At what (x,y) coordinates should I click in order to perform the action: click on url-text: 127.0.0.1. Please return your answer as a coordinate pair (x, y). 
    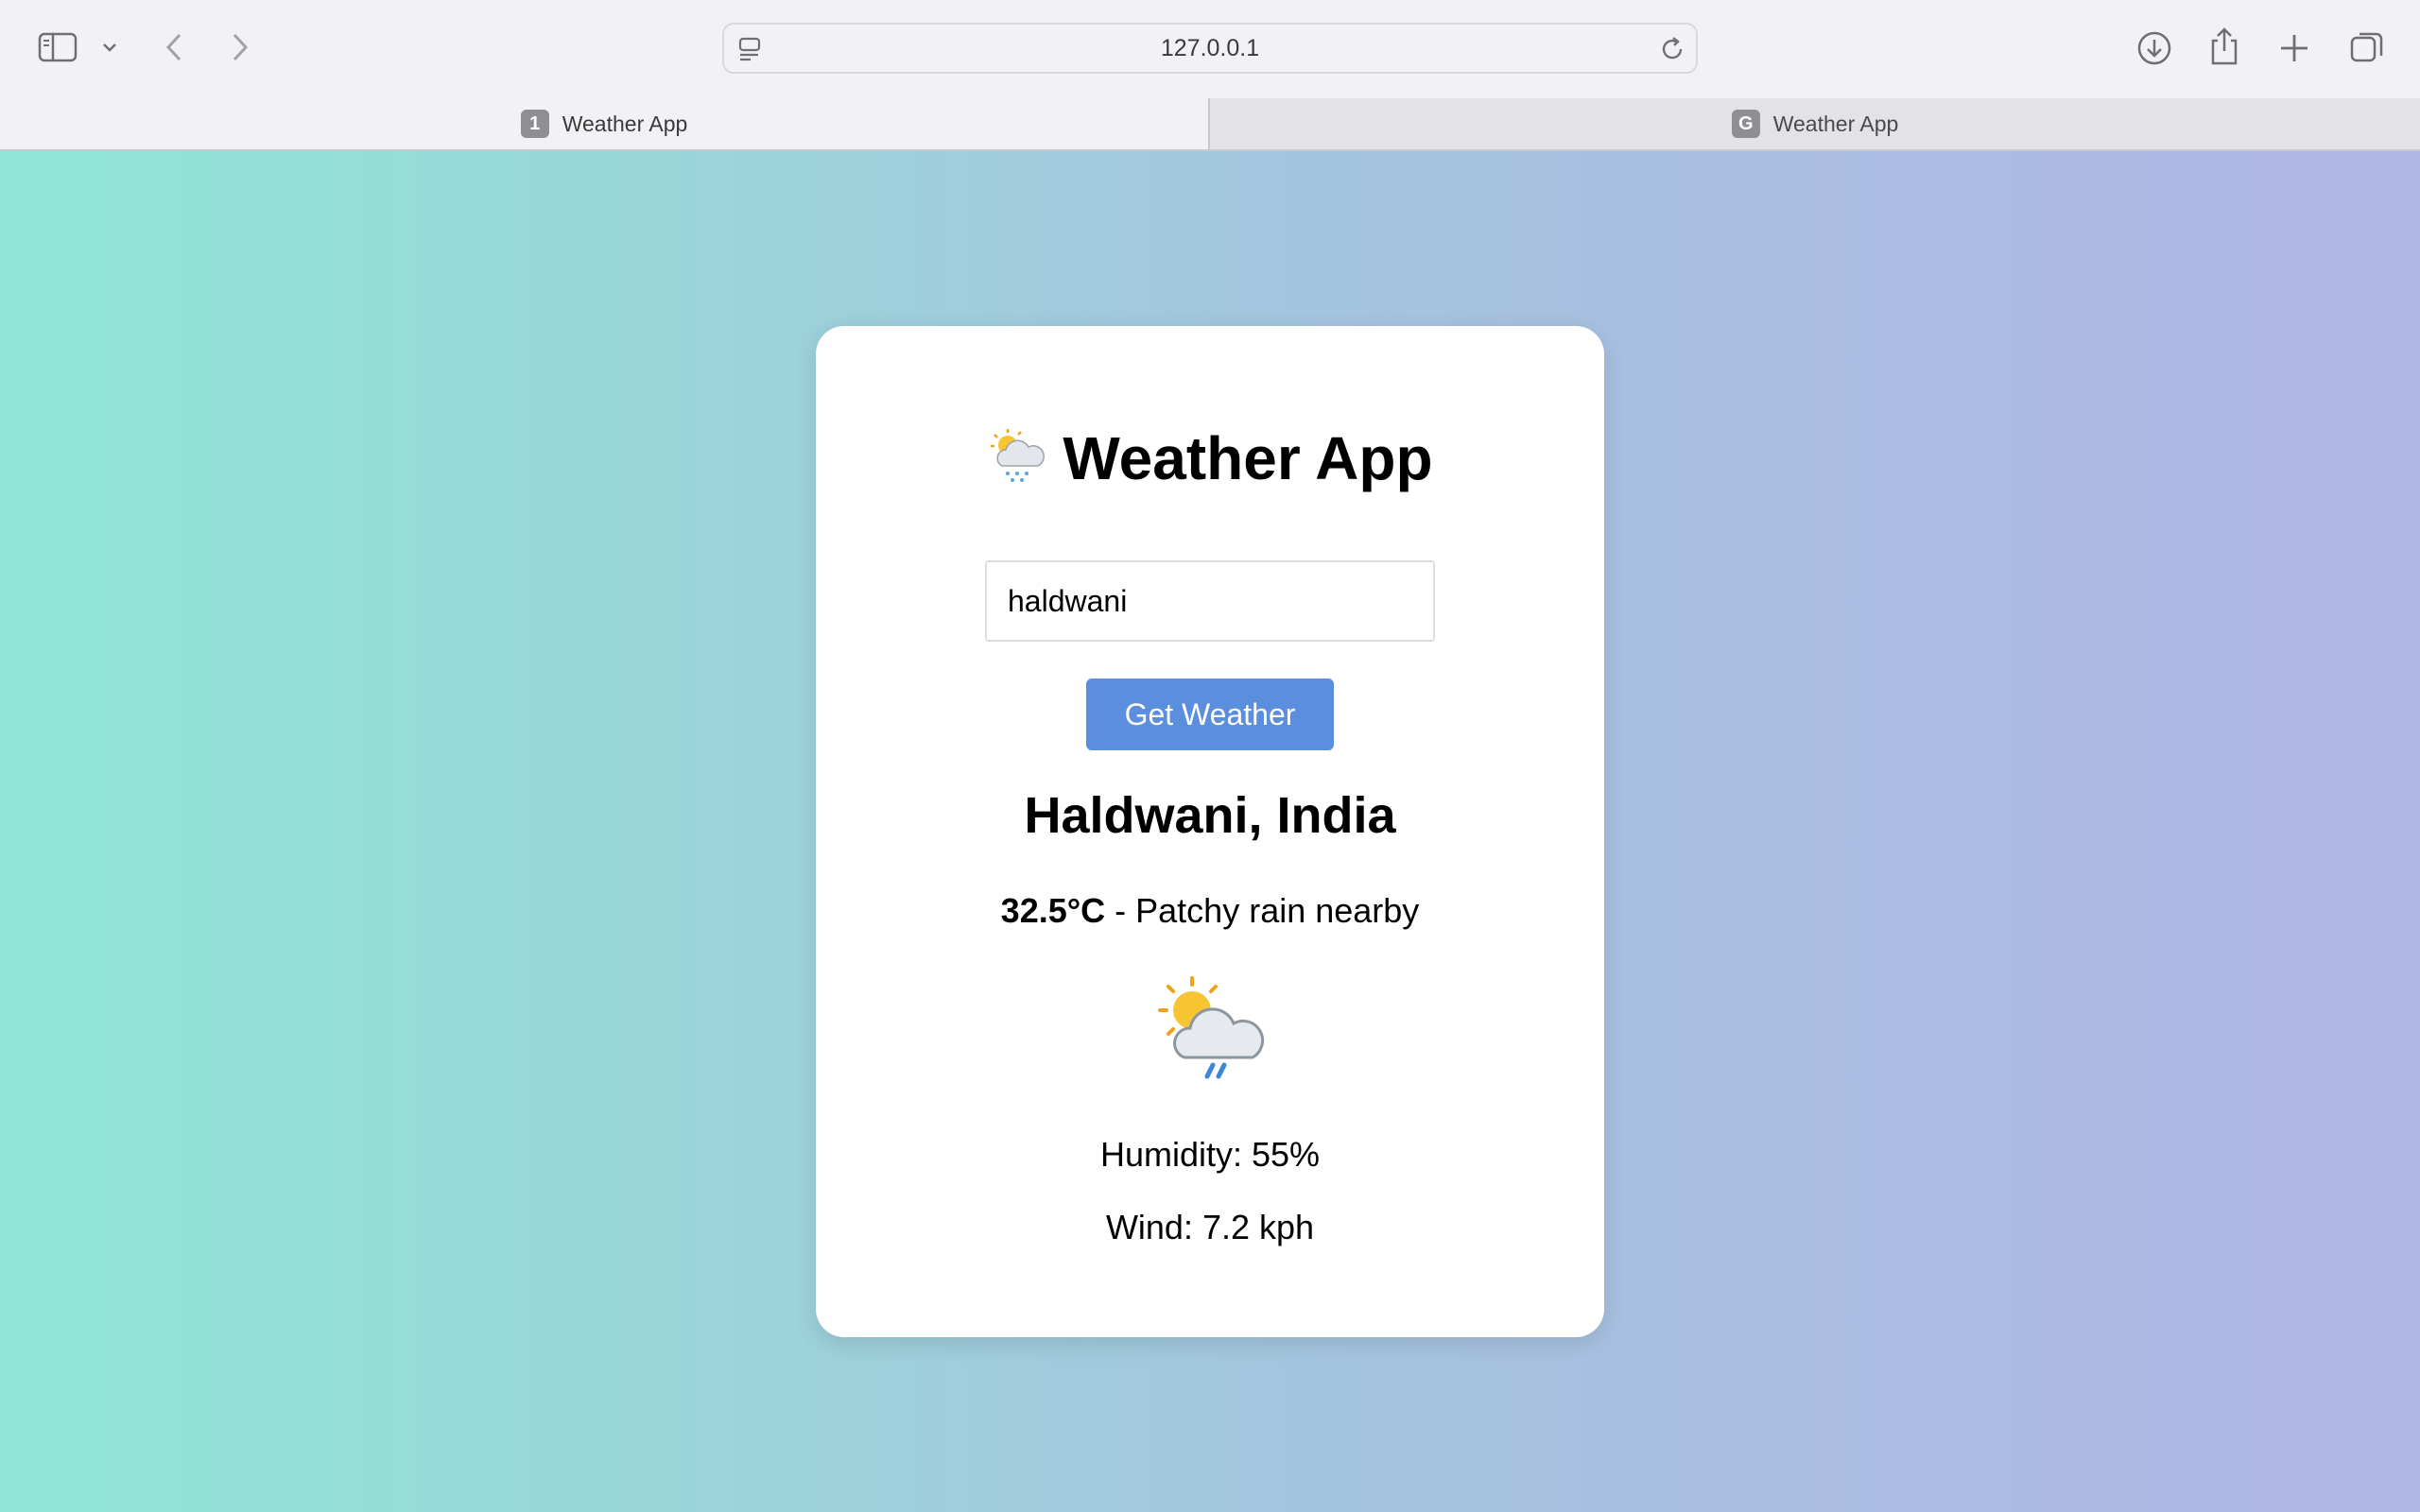
    Looking at the image, I should click on (1210, 48).